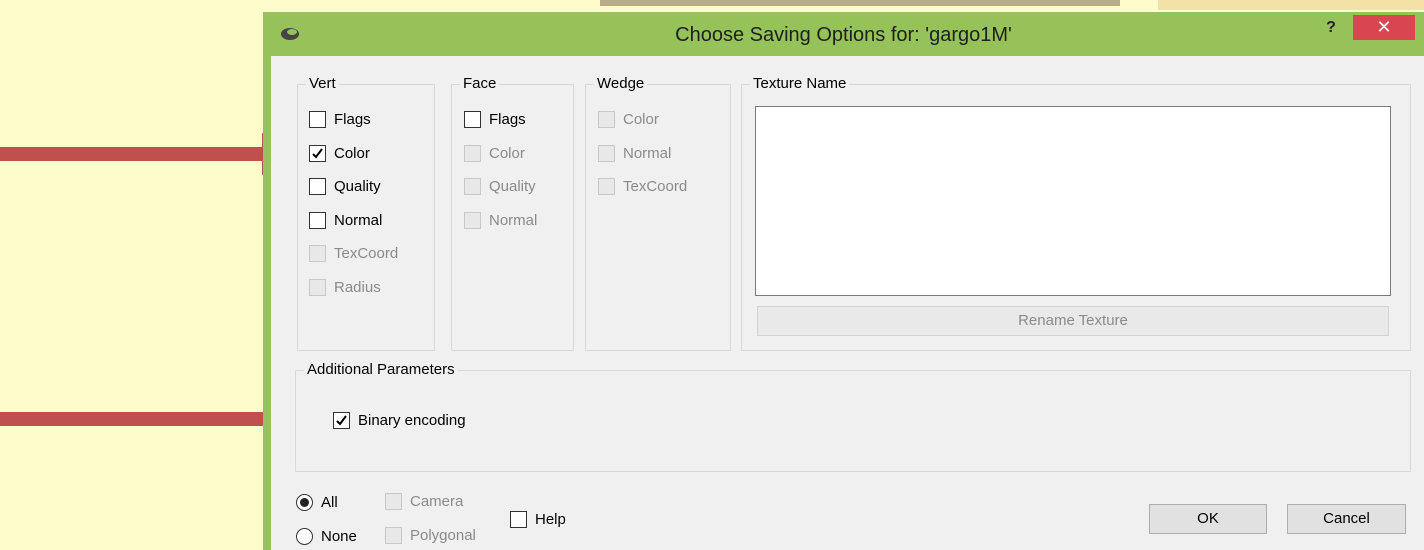 The width and height of the screenshot is (1424, 550). Describe the element at coordinates (366, 253) in the screenshot. I see `vert-checkbox-label: TexCoord` at that location.